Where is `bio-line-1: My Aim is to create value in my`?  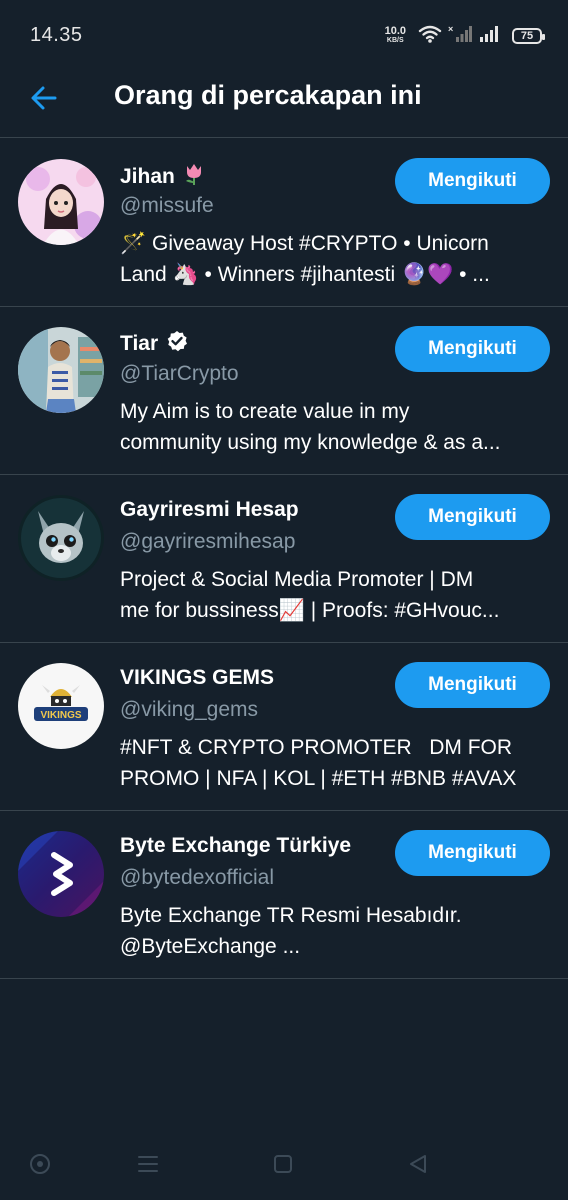 bio-line-1: My Aim is to create value in my is located at coordinates (265, 411).